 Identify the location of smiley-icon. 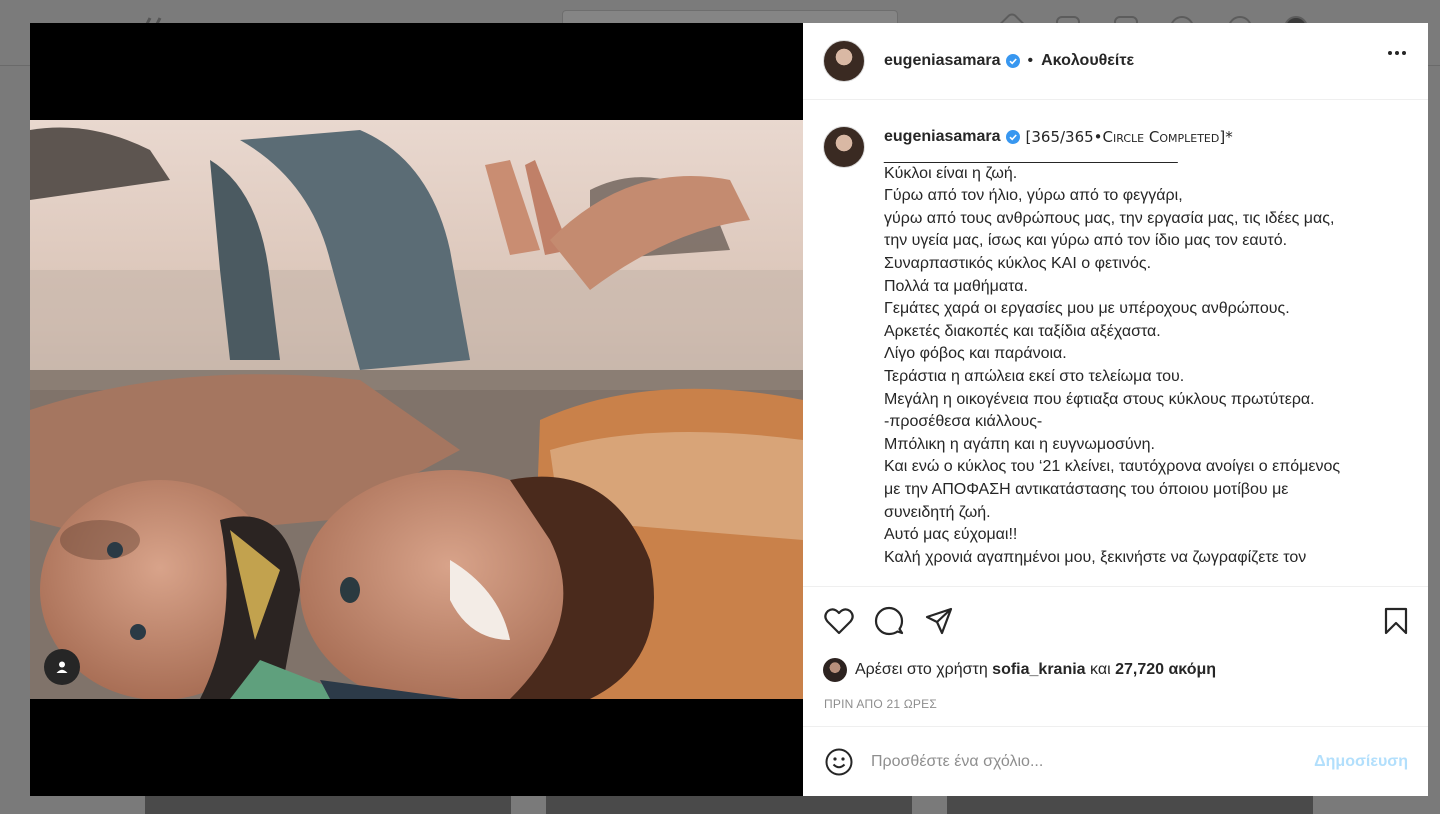
(839, 761).